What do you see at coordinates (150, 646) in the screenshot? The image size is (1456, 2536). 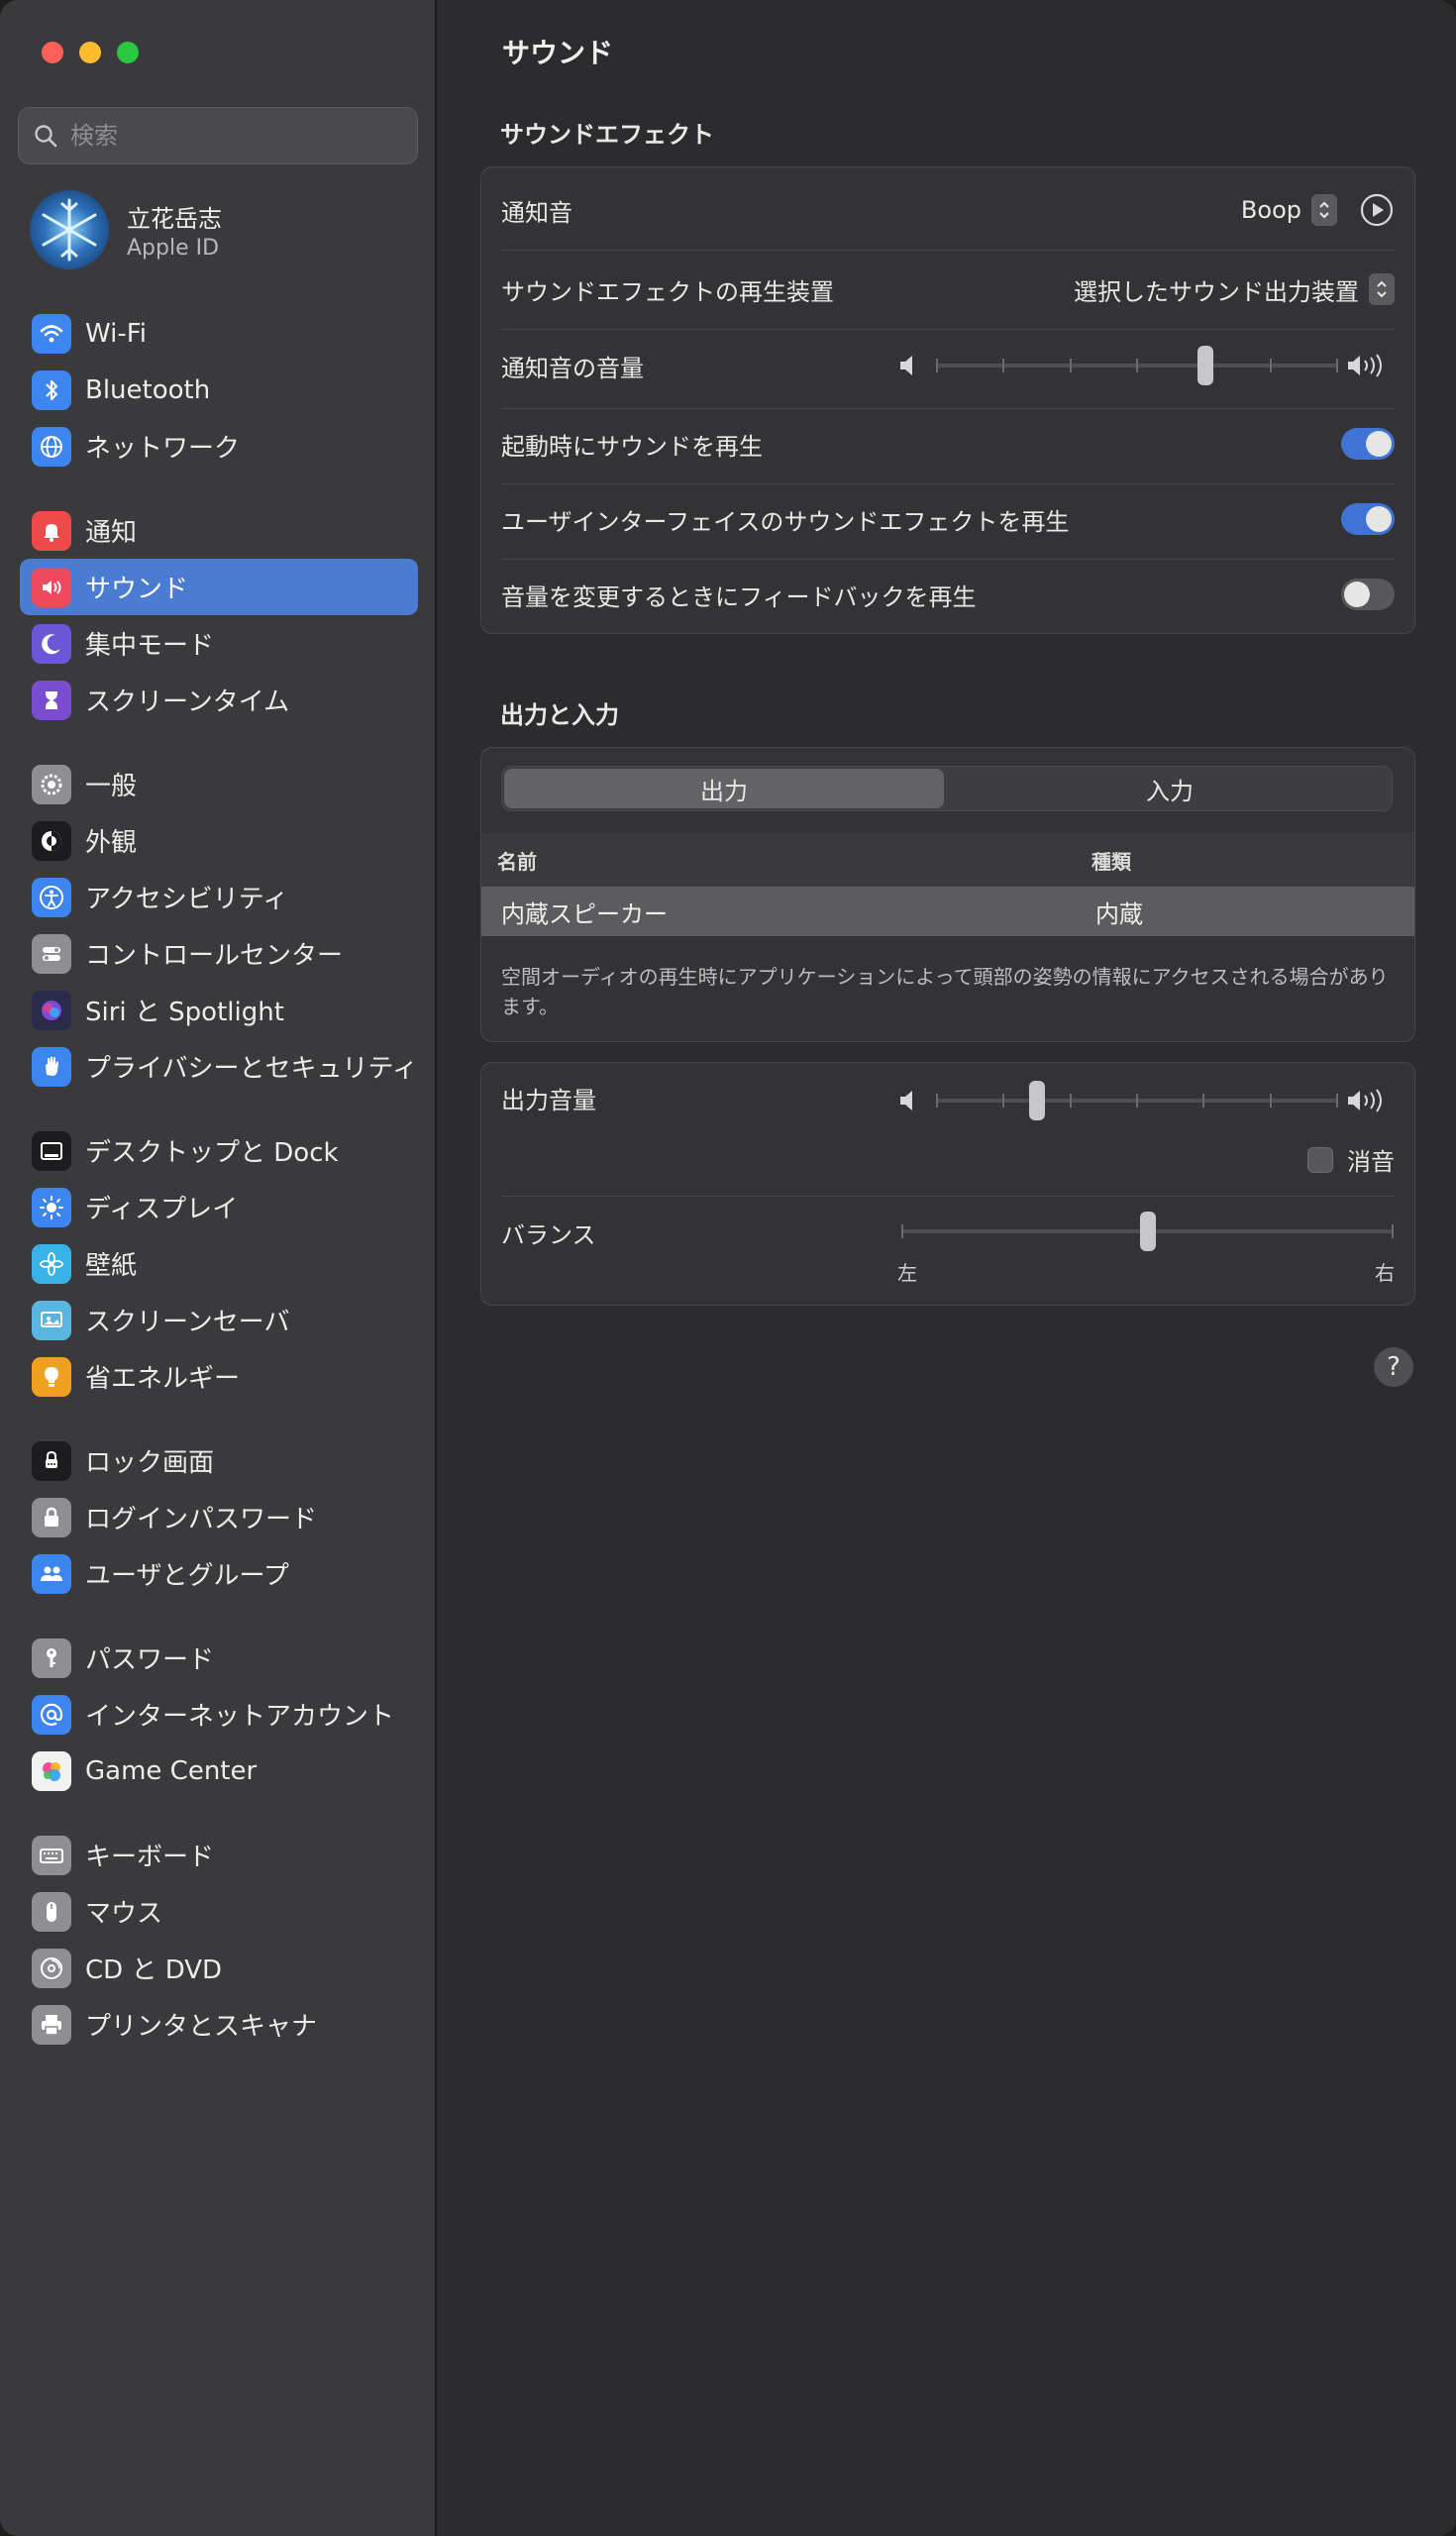 I see `sidebar-item-label: 集中モード` at bounding box center [150, 646].